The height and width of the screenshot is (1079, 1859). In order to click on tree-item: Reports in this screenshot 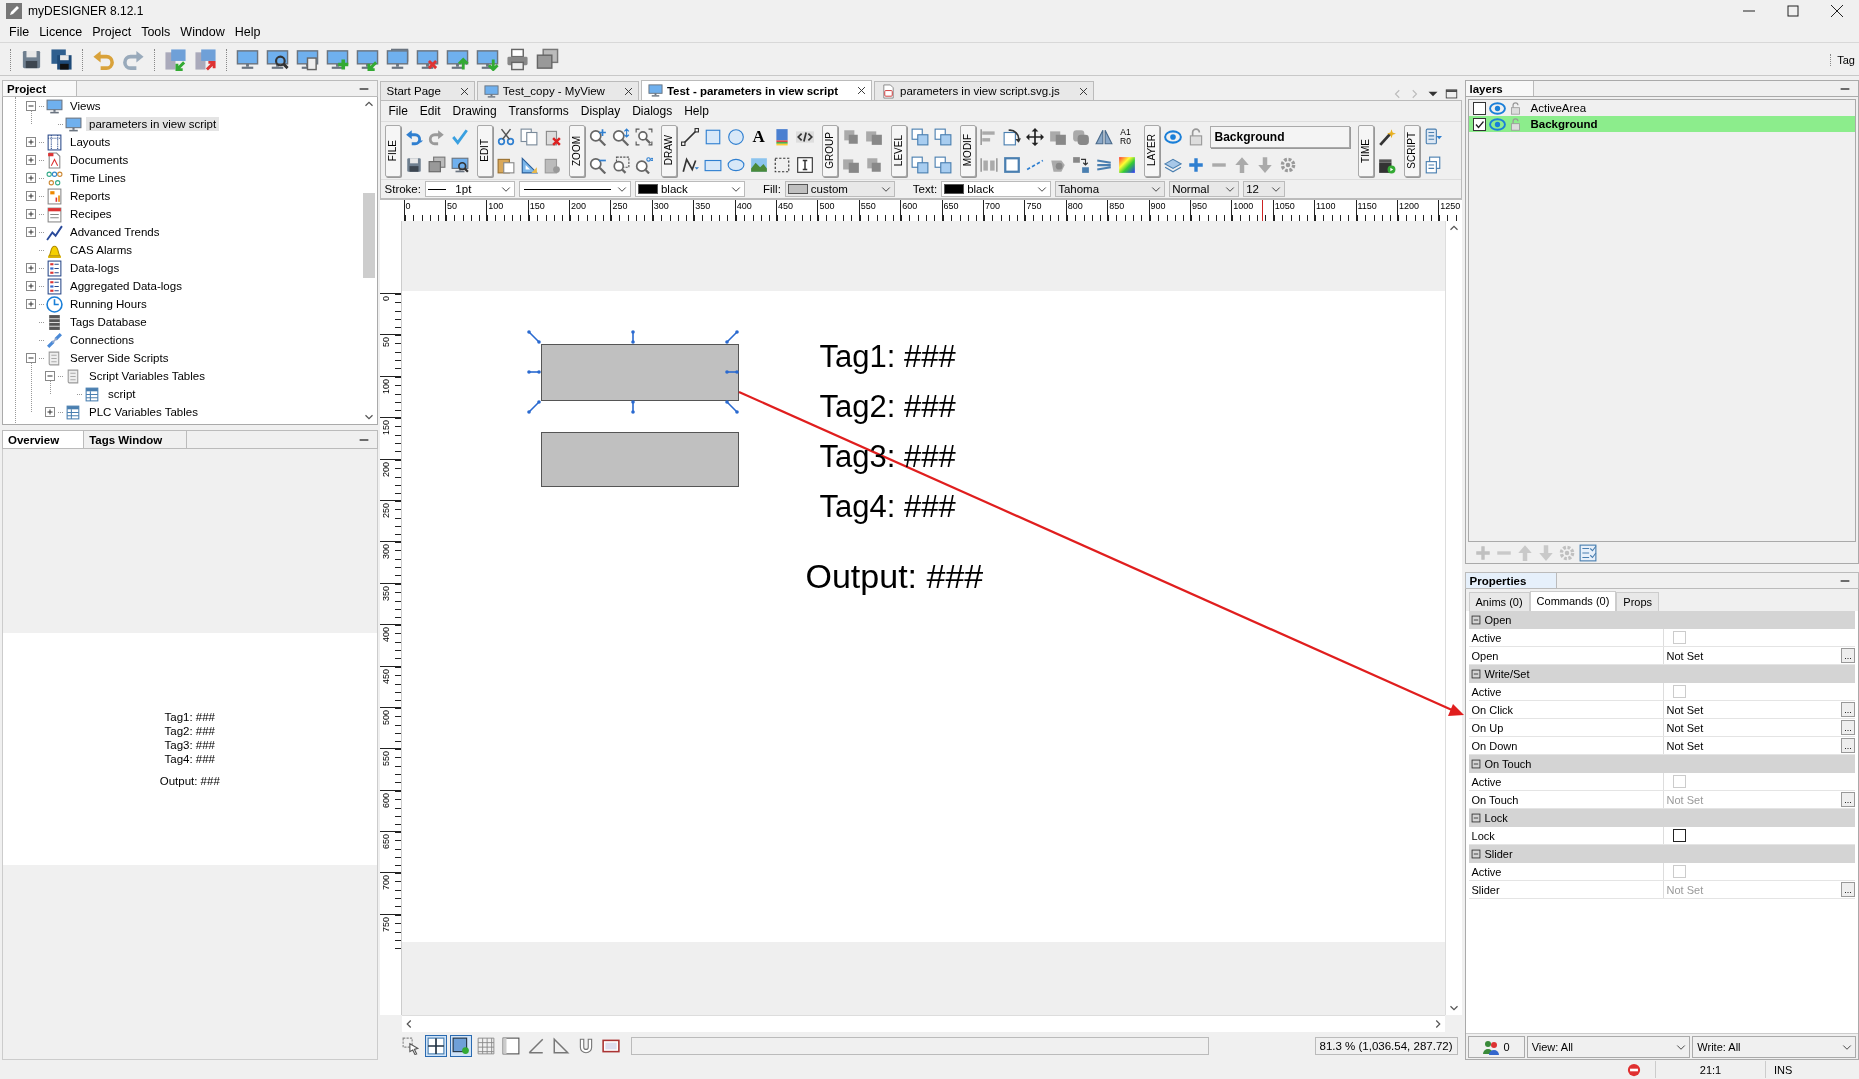, I will do `click(90, 196)`.